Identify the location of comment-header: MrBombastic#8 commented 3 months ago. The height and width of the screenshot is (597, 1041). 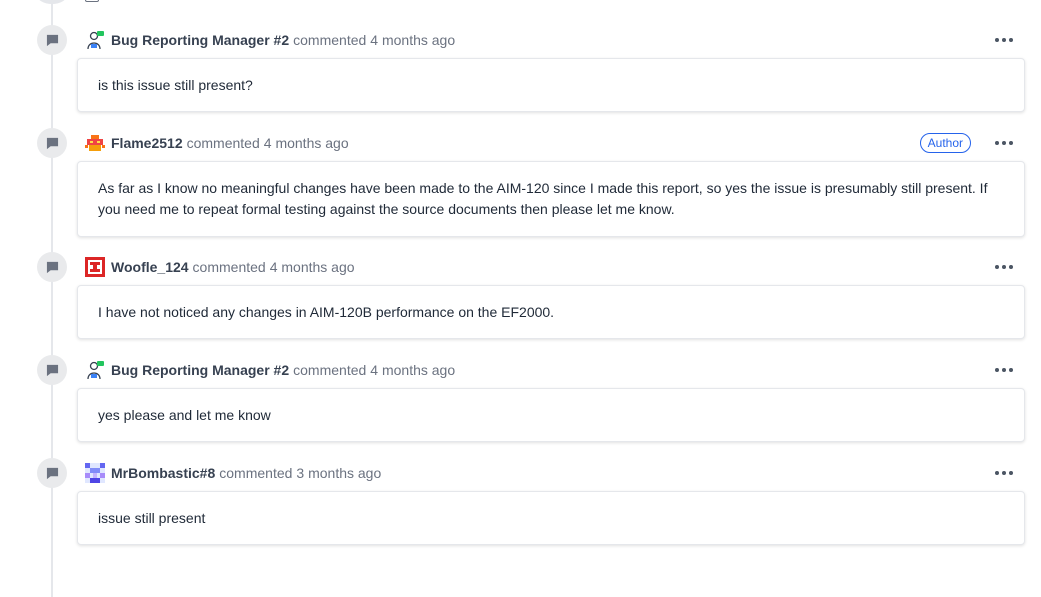
(549, 473).